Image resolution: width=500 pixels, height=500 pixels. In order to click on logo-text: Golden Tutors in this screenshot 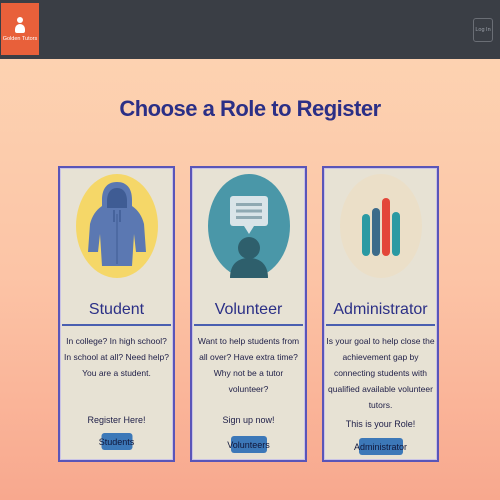, I will do `click(20, 38)`.